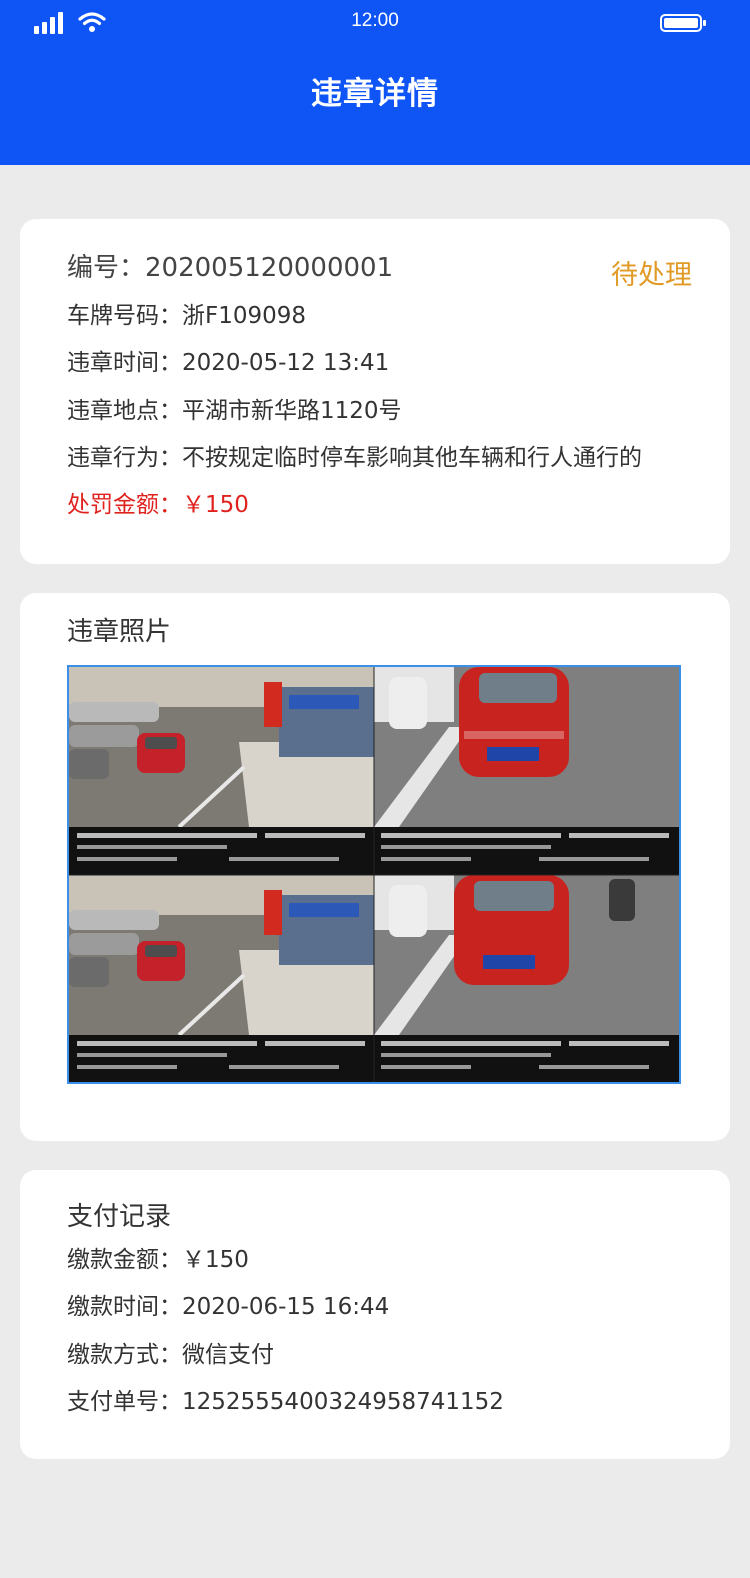  Describe the element at coordinates (215, 1260) in the screenshot. I see `payment-amount-value: ￥150` at that location.